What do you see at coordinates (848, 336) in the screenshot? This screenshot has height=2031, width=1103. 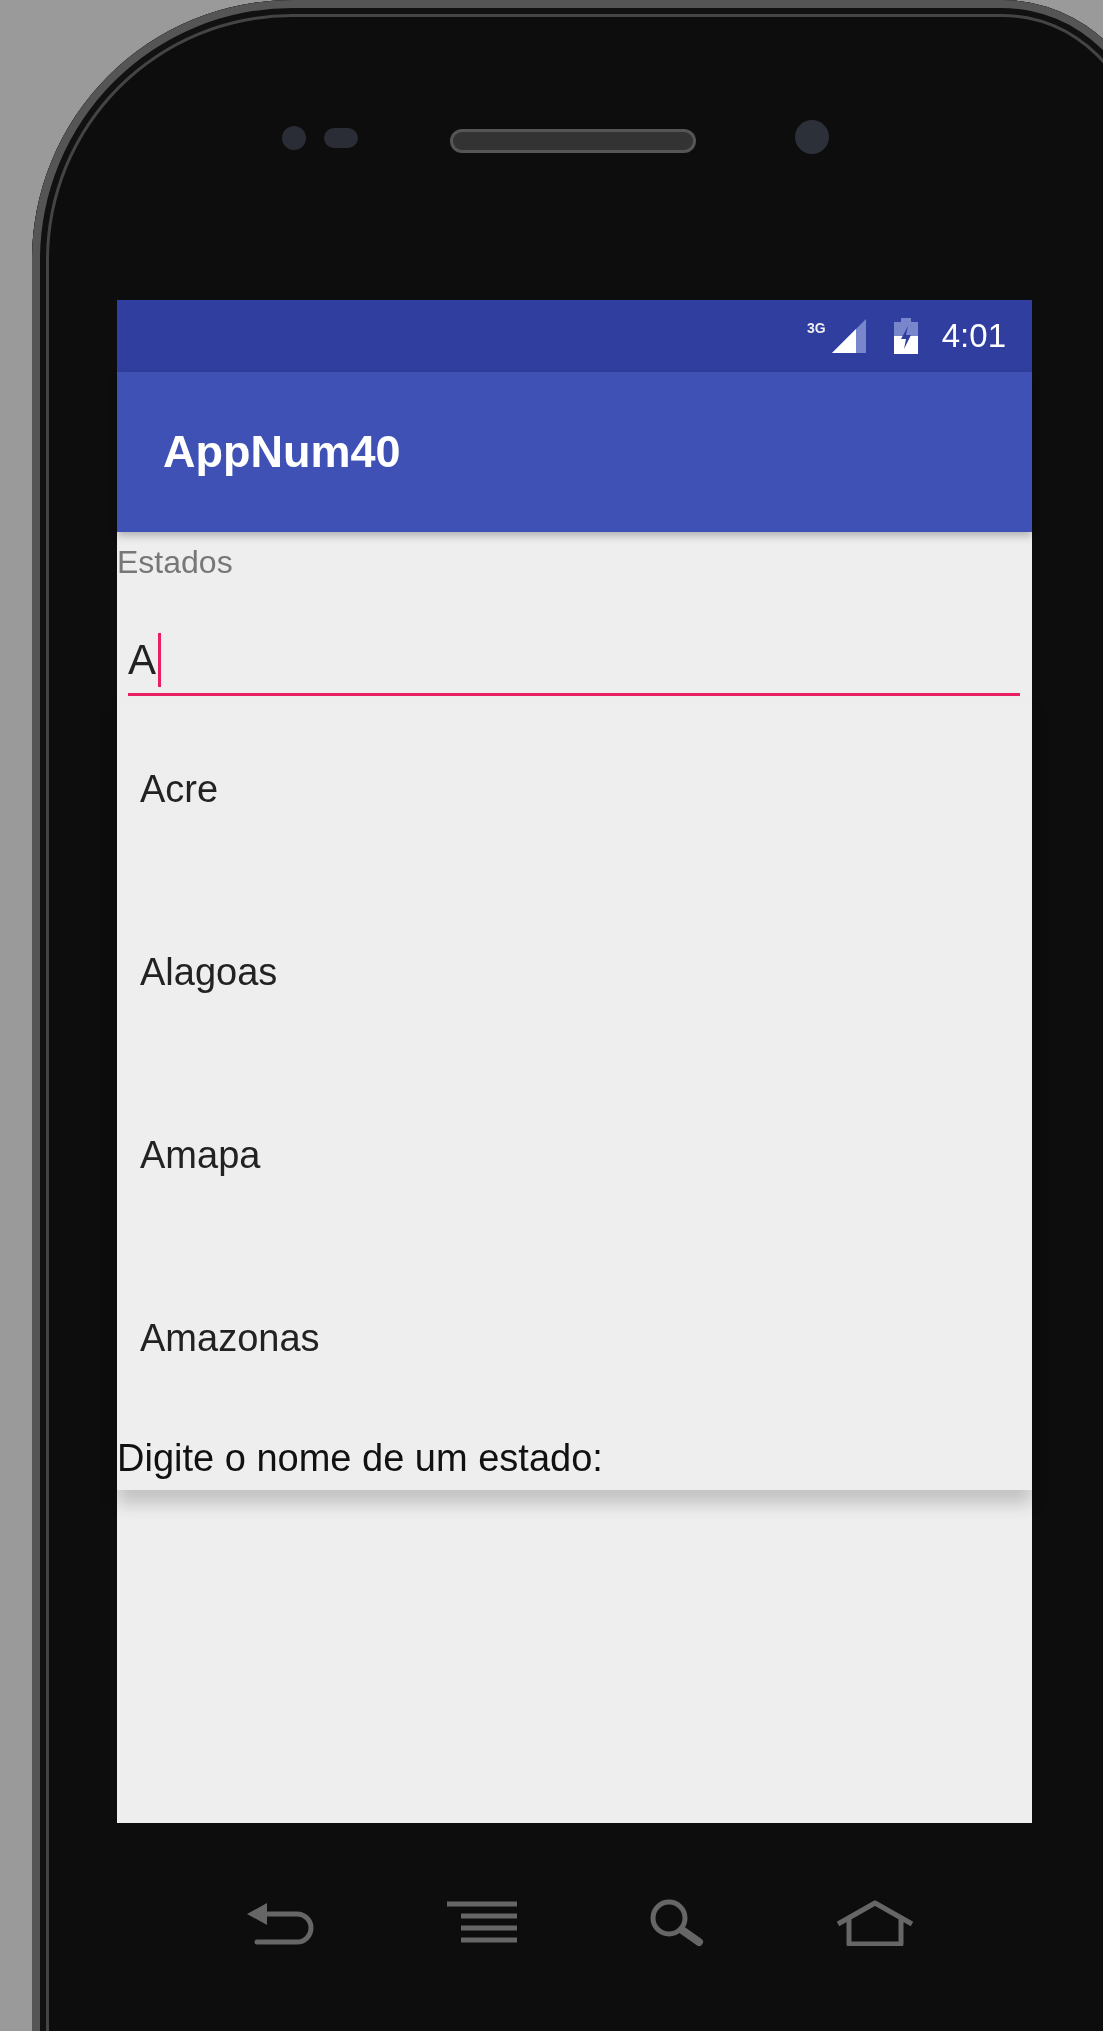 I see `signal-icon` at bounding box center [848, 336].